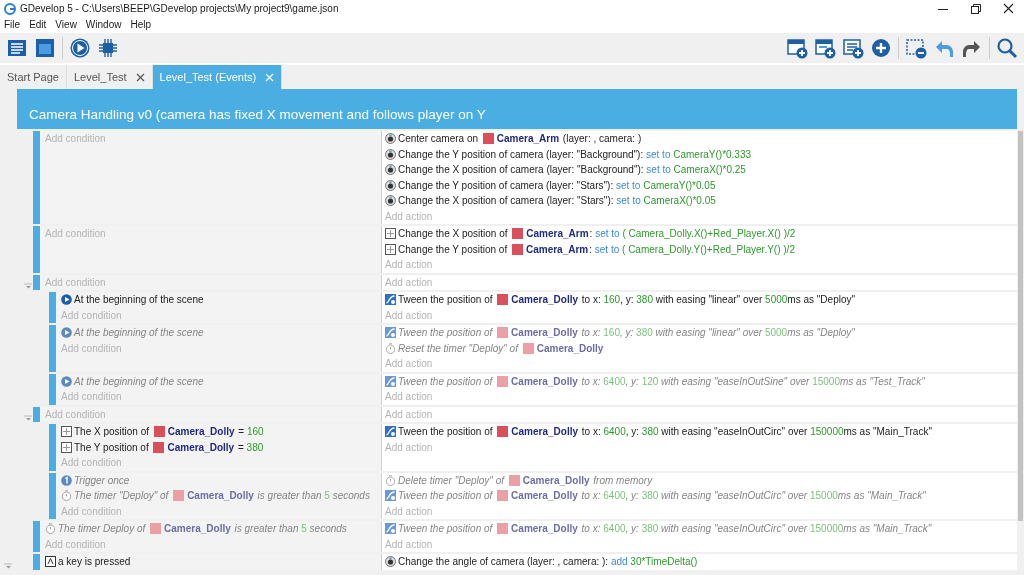  I want to click on app-logo-icon, so click(10, 8).